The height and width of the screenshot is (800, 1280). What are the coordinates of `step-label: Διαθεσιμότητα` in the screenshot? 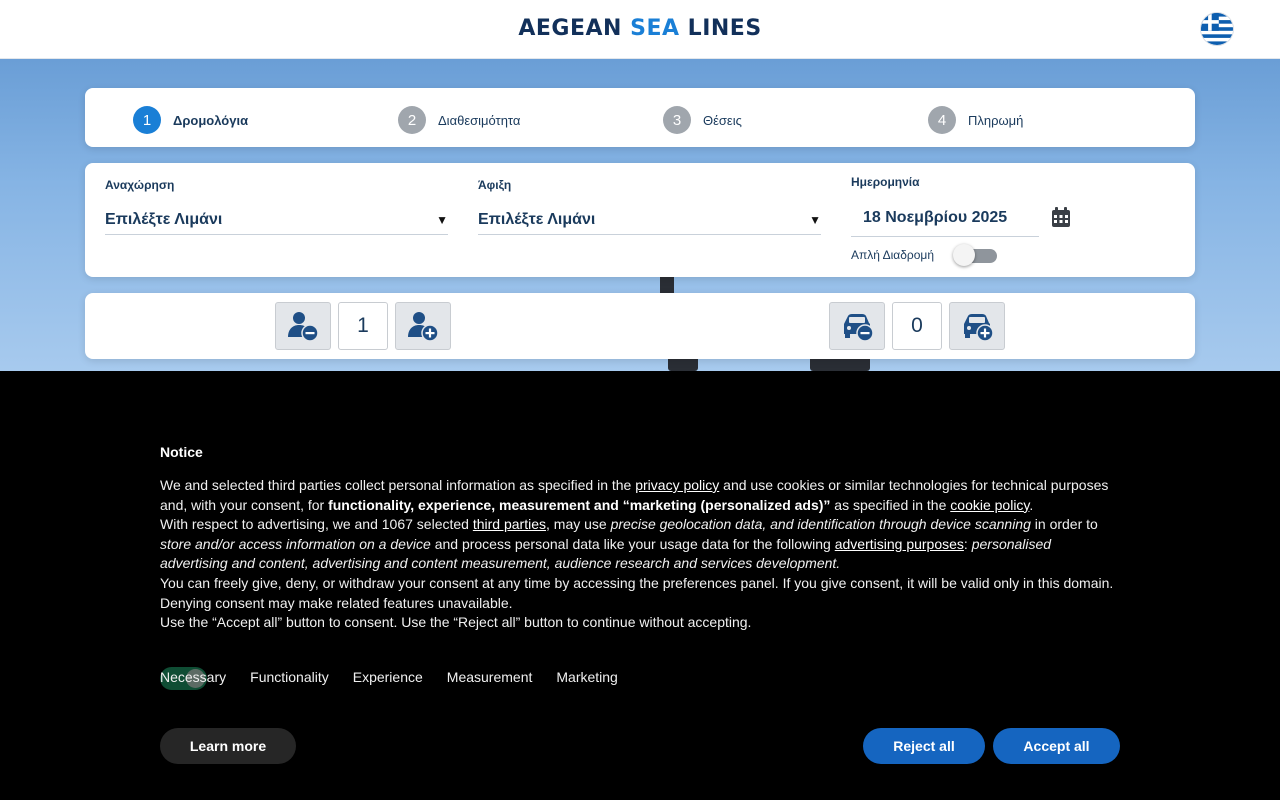 It's located at (479, 120).